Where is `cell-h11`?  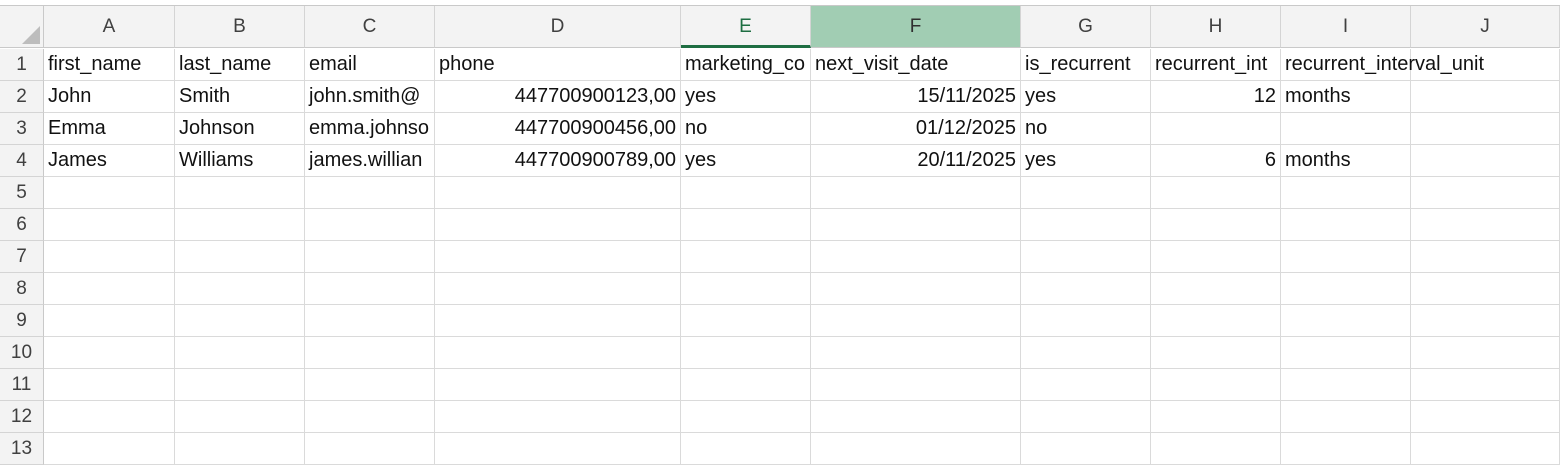 cell-h11 is located at coordinates (1216, 385).